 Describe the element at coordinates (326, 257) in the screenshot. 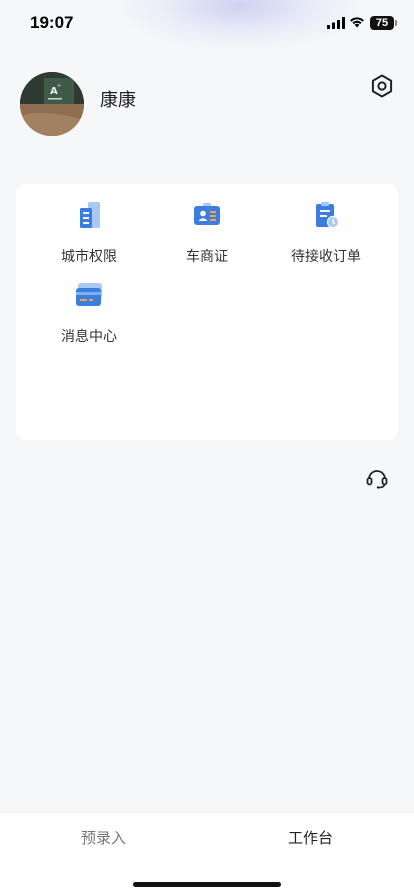

I see `menu-label-pending-orders: 待接收订单` at that location.